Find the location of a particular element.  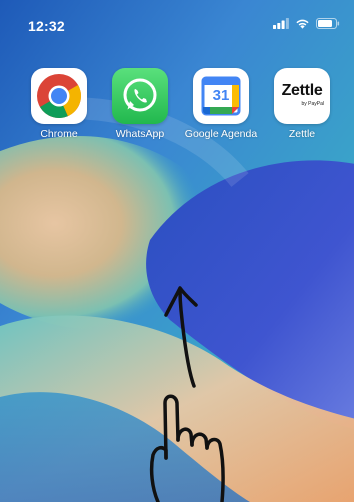

app-zettle: Zettle by PayPal Zettle is located at coordinates (302, 104).